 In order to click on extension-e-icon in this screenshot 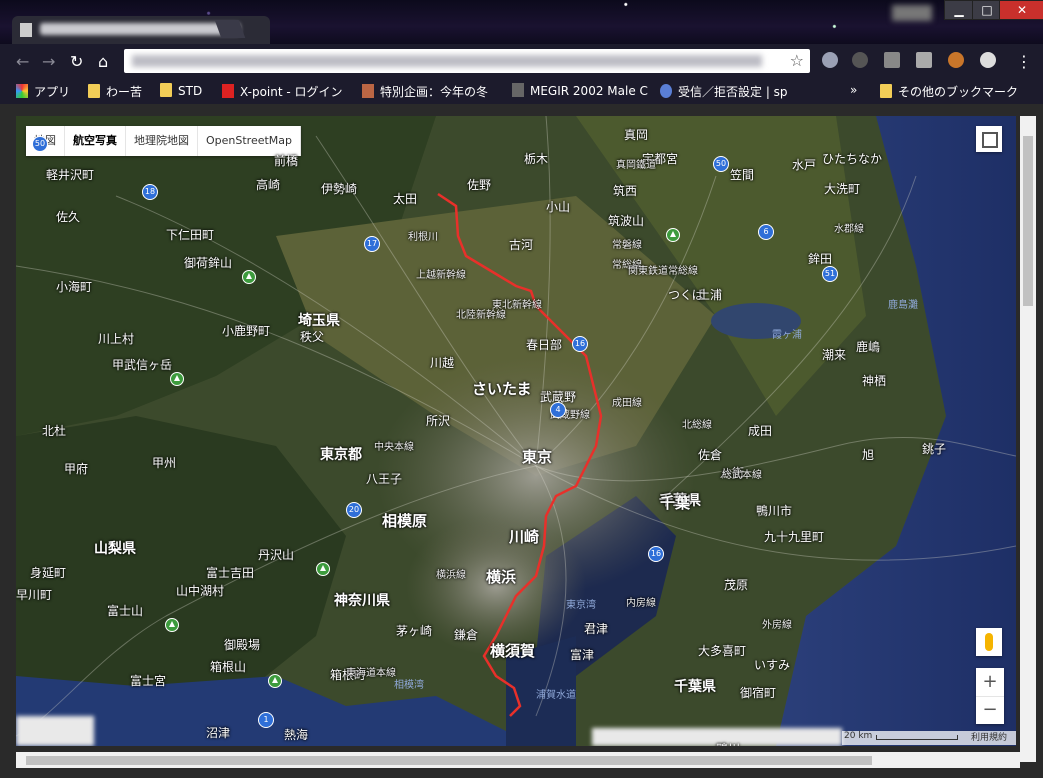, I will do `click(830, 60)`.